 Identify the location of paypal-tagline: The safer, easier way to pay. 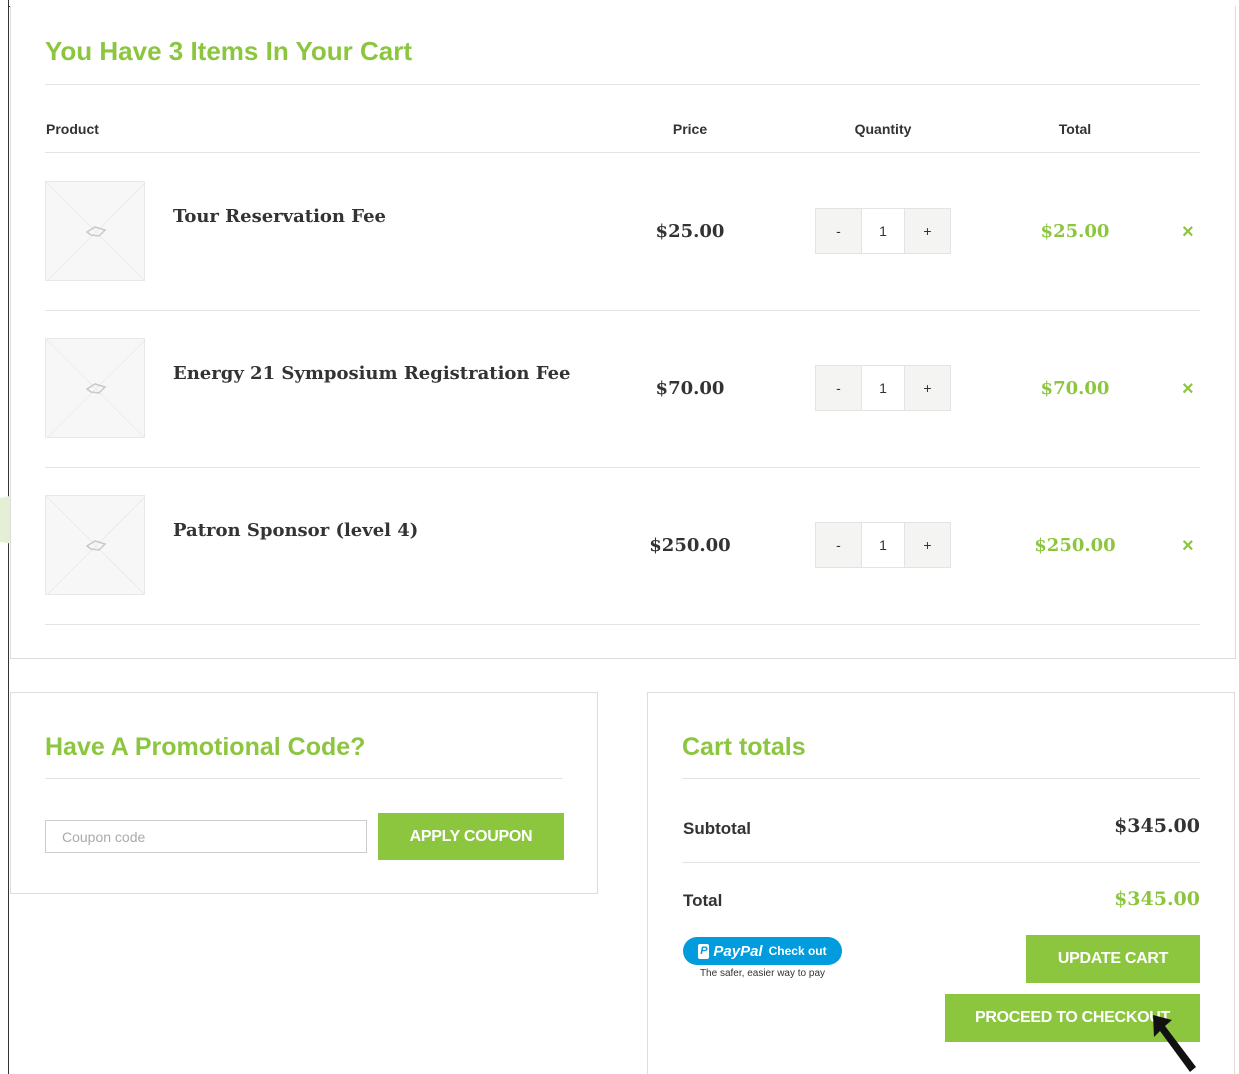
(762, 973).